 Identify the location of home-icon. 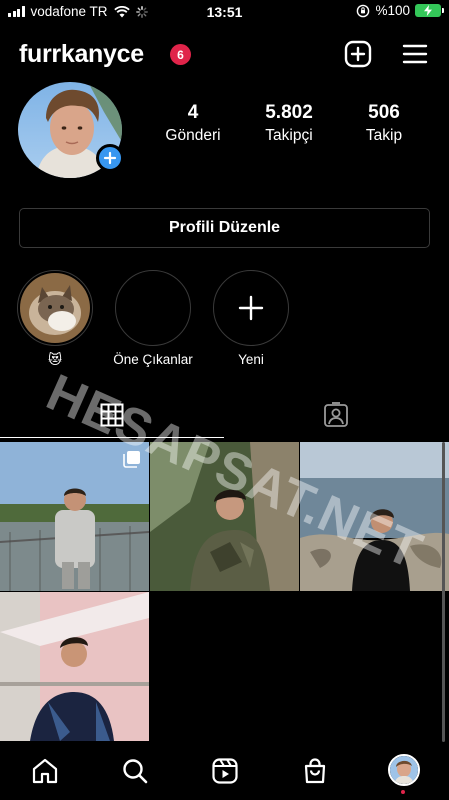
(45, 771).